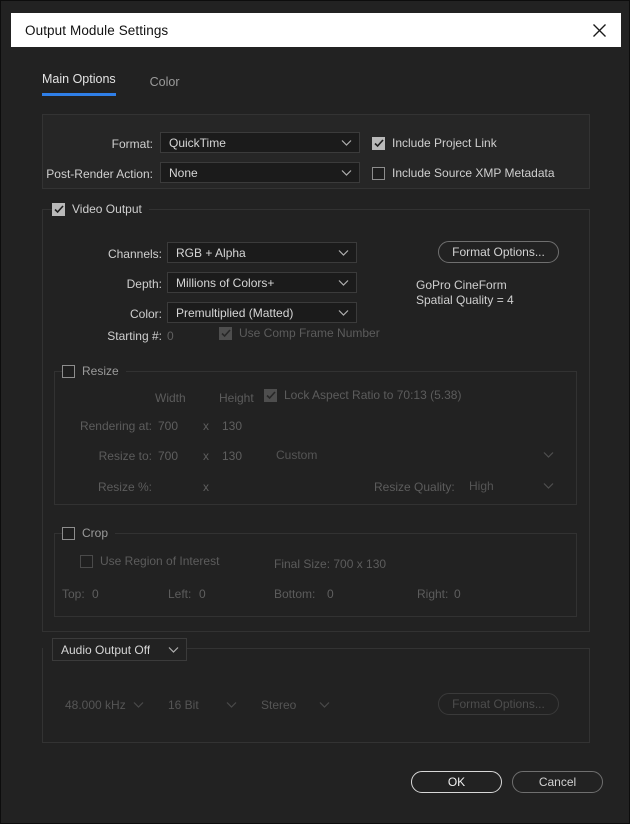 This screenshot has width=630, height=824. What do you see at coordinates (232, 426) in the screenshot?
I see `rendering-at-height: 130` at bounding box center [232, 426].